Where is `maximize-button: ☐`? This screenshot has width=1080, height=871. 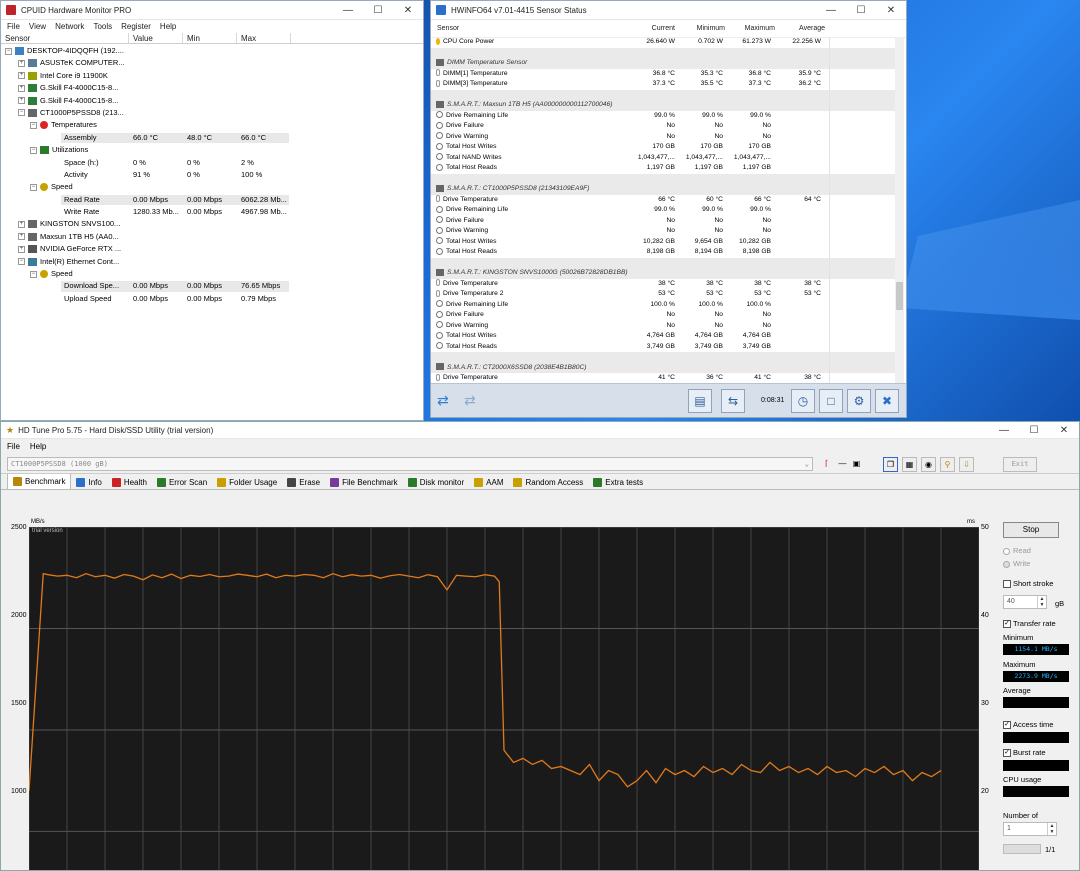 maximize-button: ☐ is located at coordinates (1034, 431).